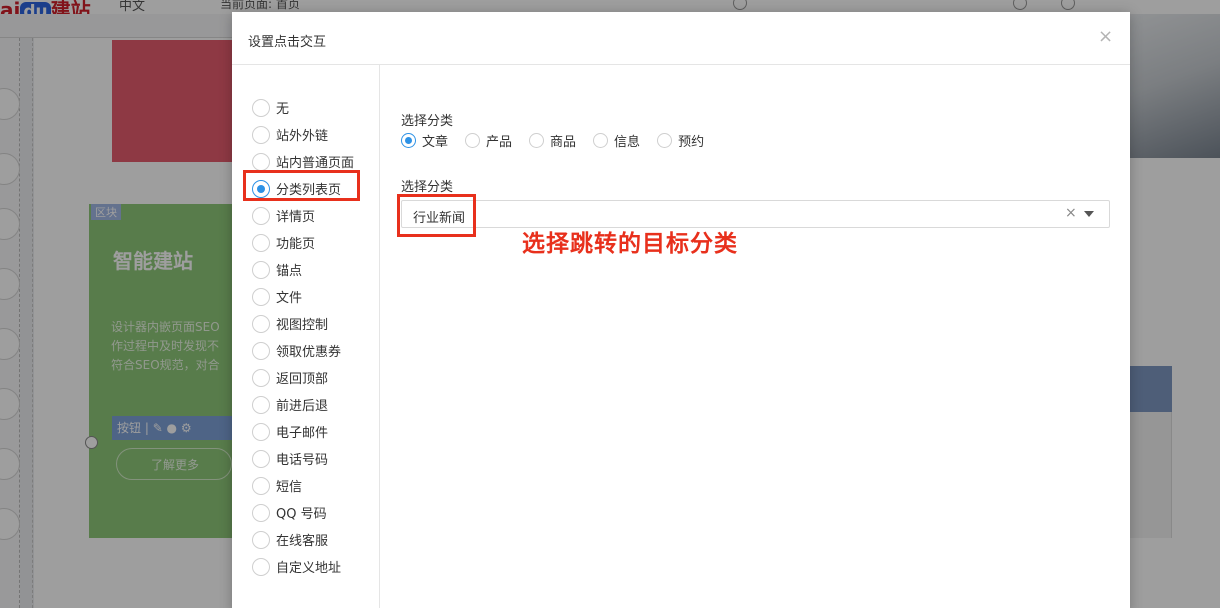  I want to click on category-type-label: 文章, so click(435, 142).